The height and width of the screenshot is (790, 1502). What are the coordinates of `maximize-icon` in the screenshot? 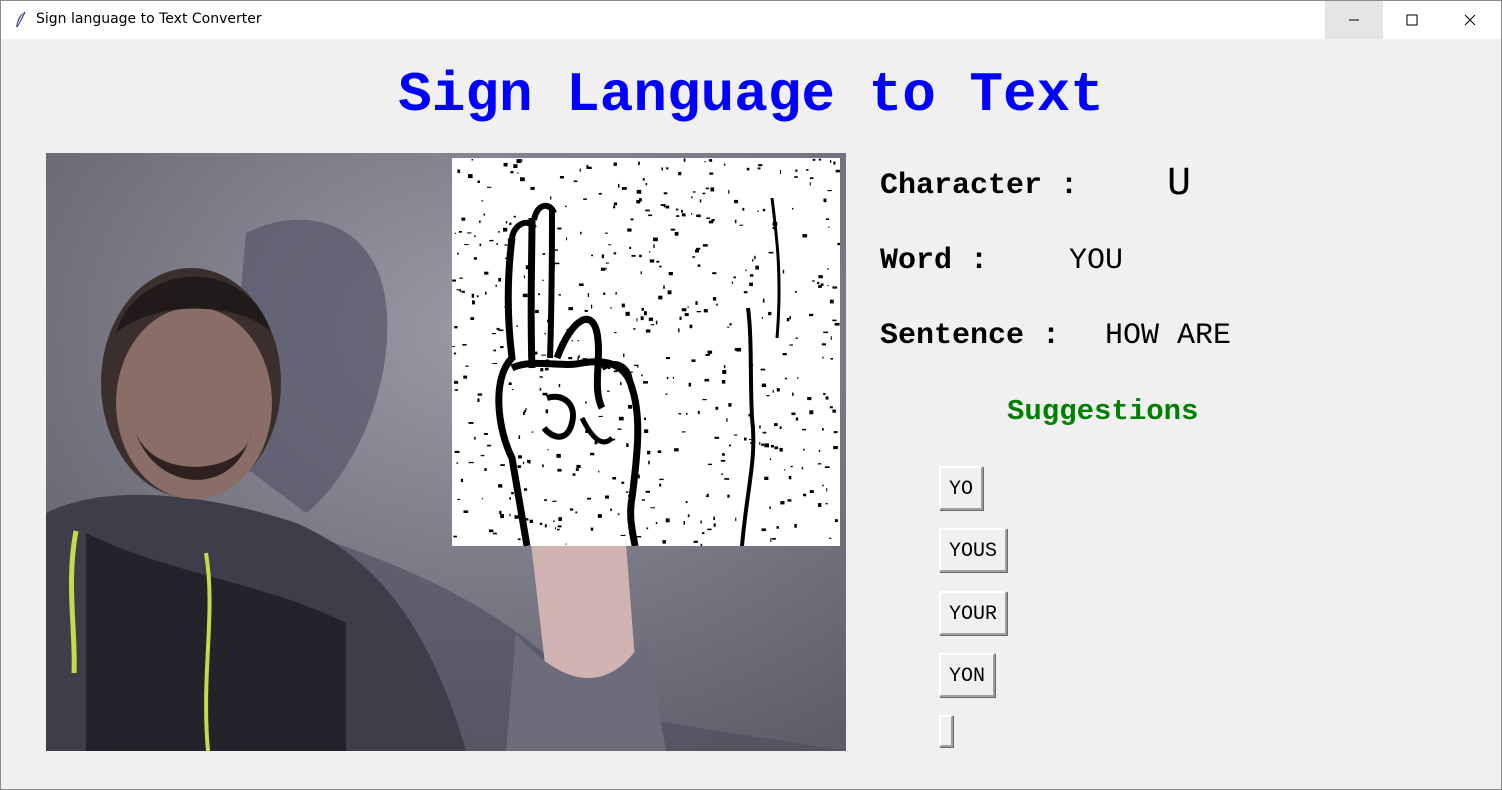 It's located at (1412, 20).